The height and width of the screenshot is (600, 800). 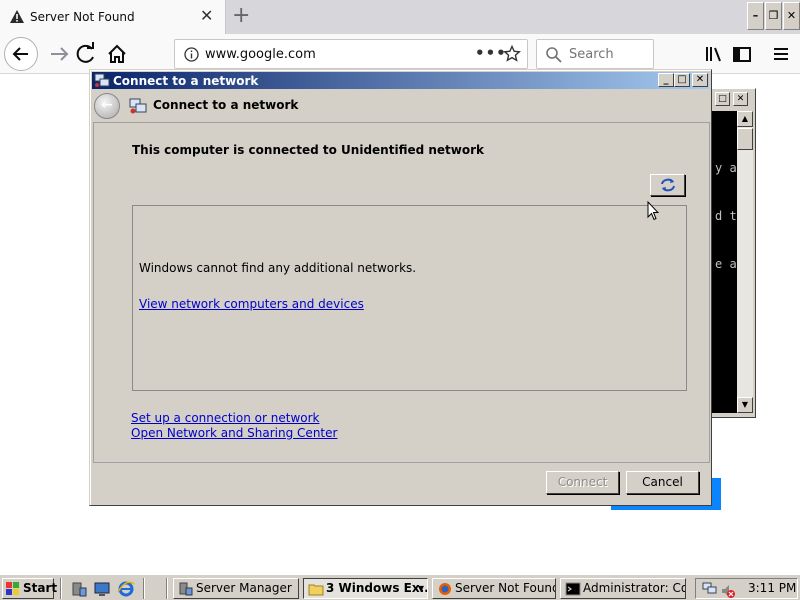 What do you see at coordinates (742, 54) in the screenshot?
I see `sidebar-icon` at bounding box center [742, 54].